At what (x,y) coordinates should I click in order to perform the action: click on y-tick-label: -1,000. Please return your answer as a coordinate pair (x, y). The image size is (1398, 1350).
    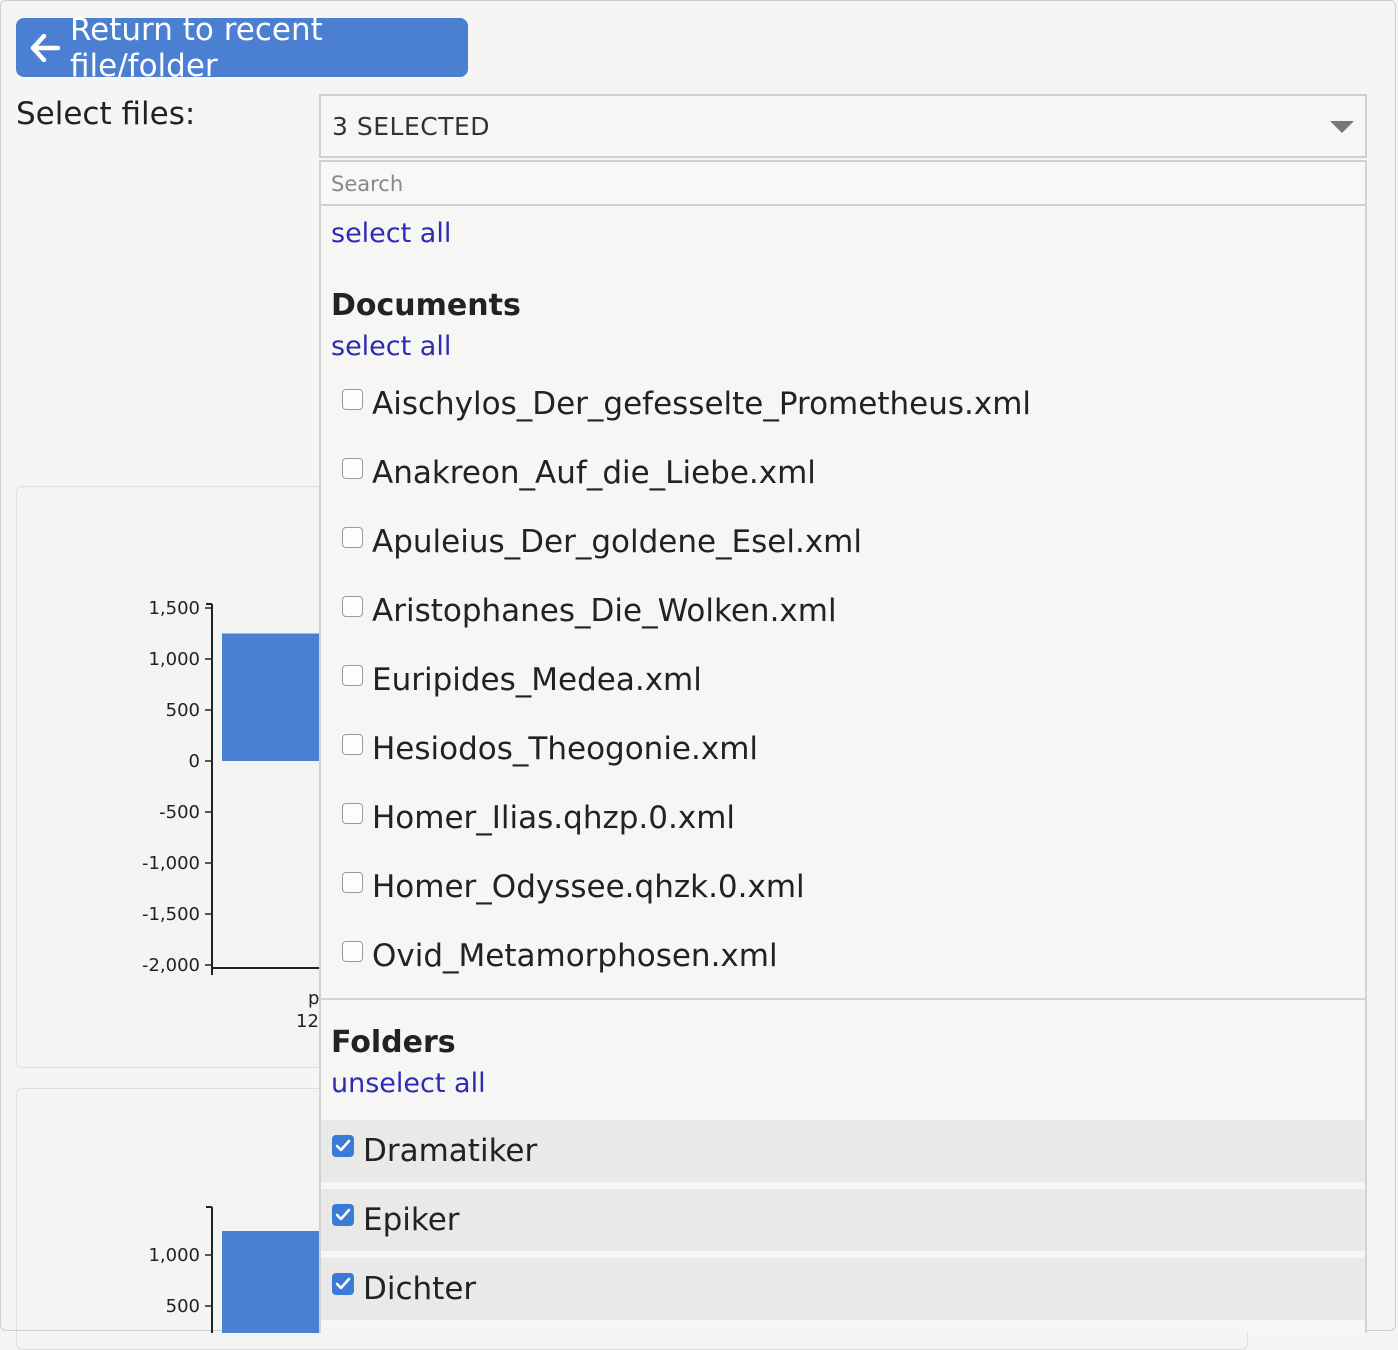
    Looking at the image, I should click on (171, 863).